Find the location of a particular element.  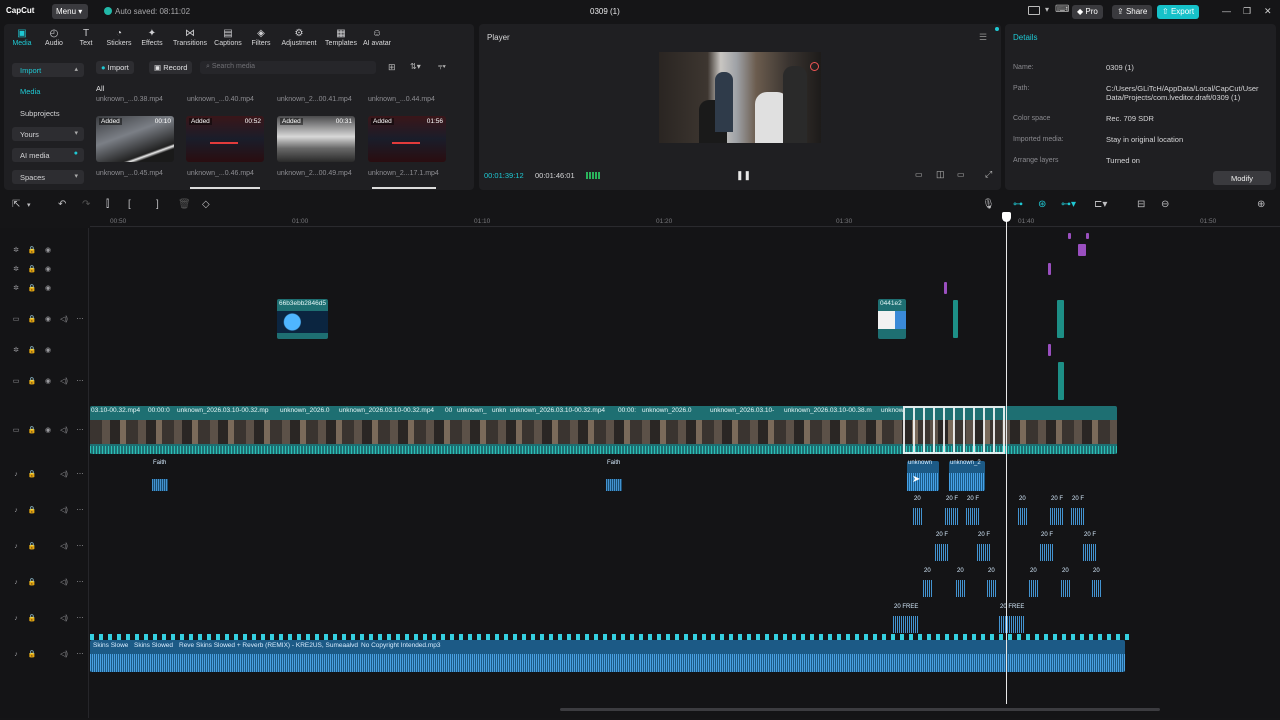

mic-icon: 🎙 is located at coordinates (988, 204).